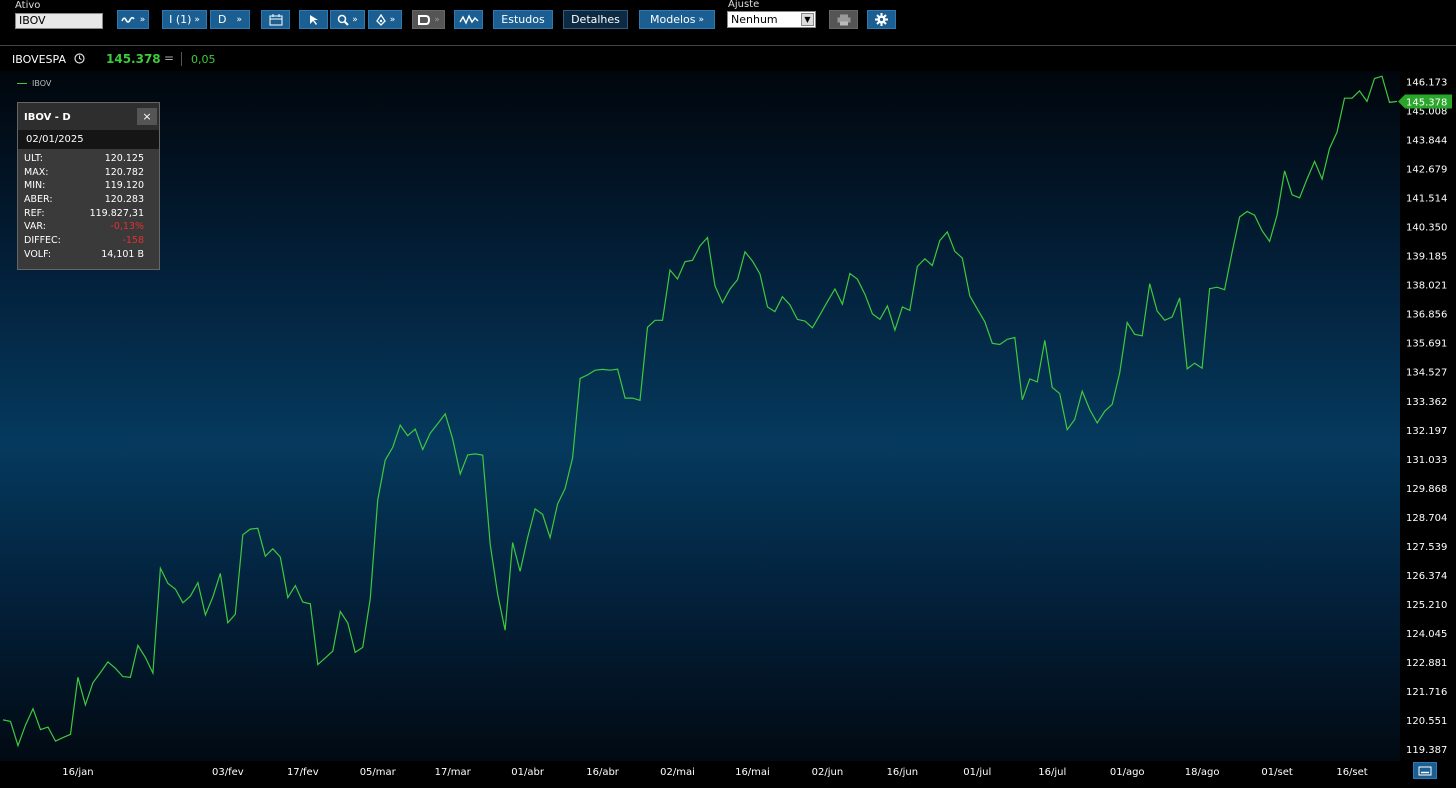  I want to click on x-tick-label: 18/ago, so click(1202, 772).